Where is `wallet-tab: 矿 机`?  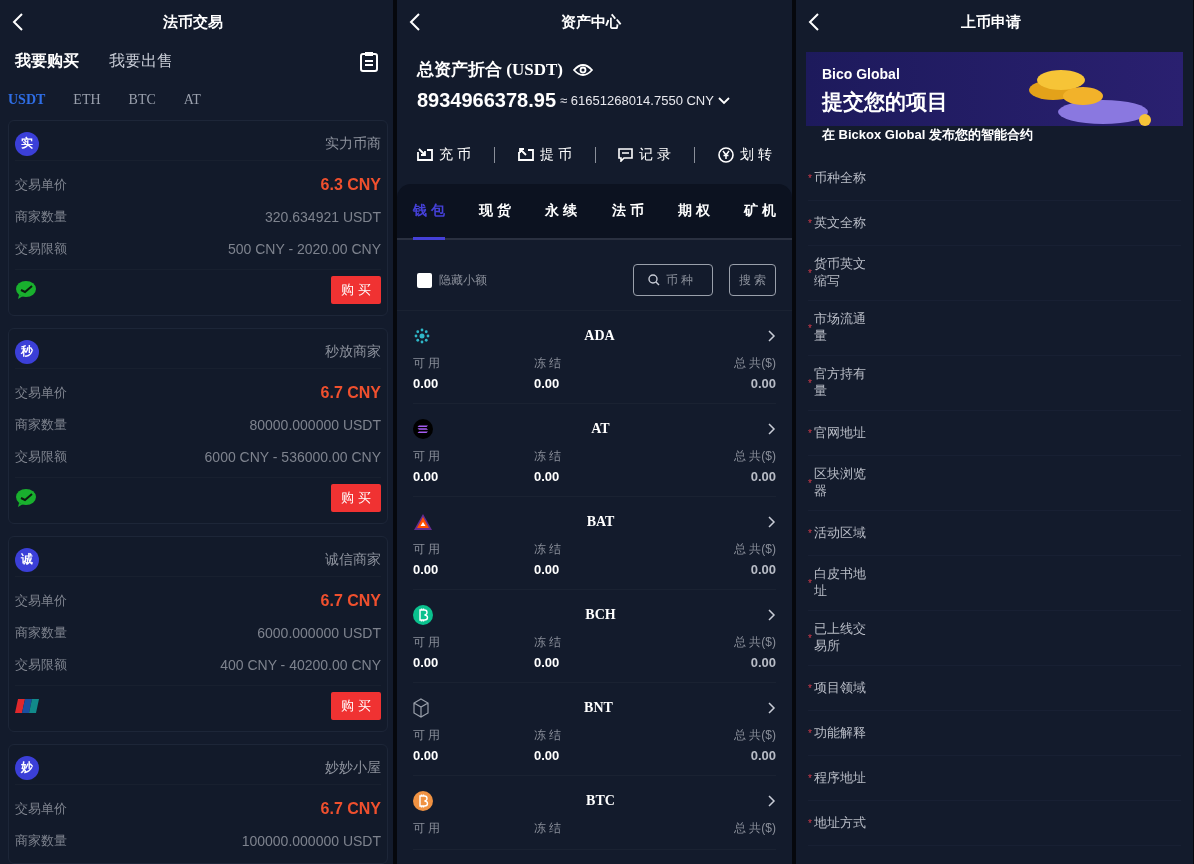
wallet-tab: 矿 机 is located at coordinates (760, 212).